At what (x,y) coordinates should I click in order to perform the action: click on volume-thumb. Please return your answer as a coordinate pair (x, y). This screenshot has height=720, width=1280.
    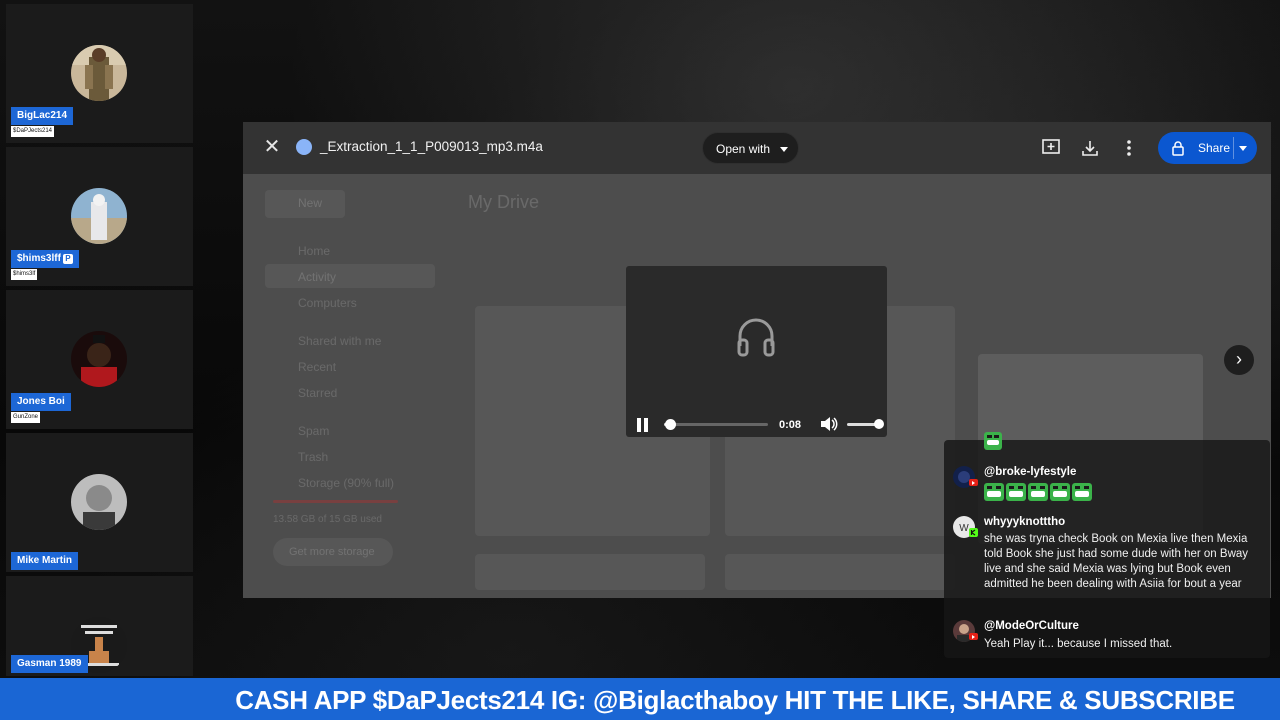
    Looking at the image, I should click on (879, 424).